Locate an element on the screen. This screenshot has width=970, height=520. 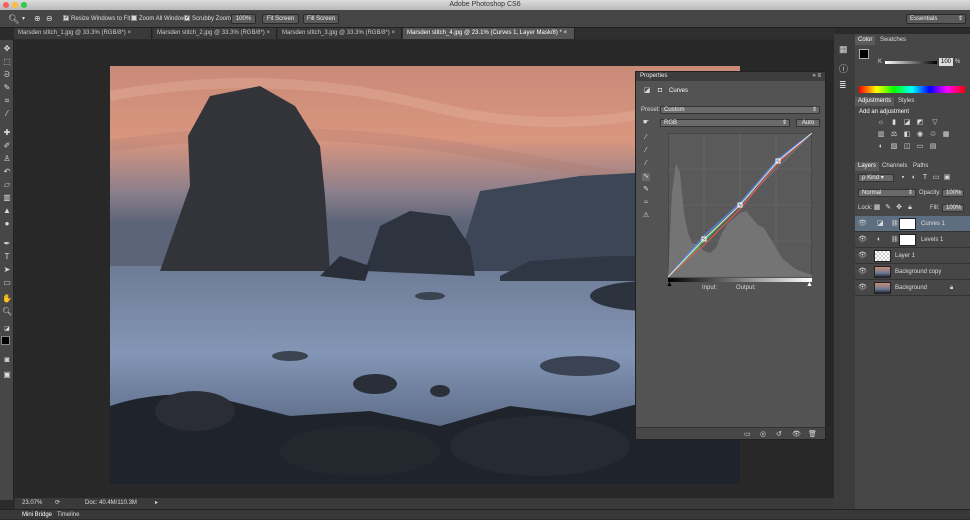
filter-type-icon: T is located at coordinates (925, 178).